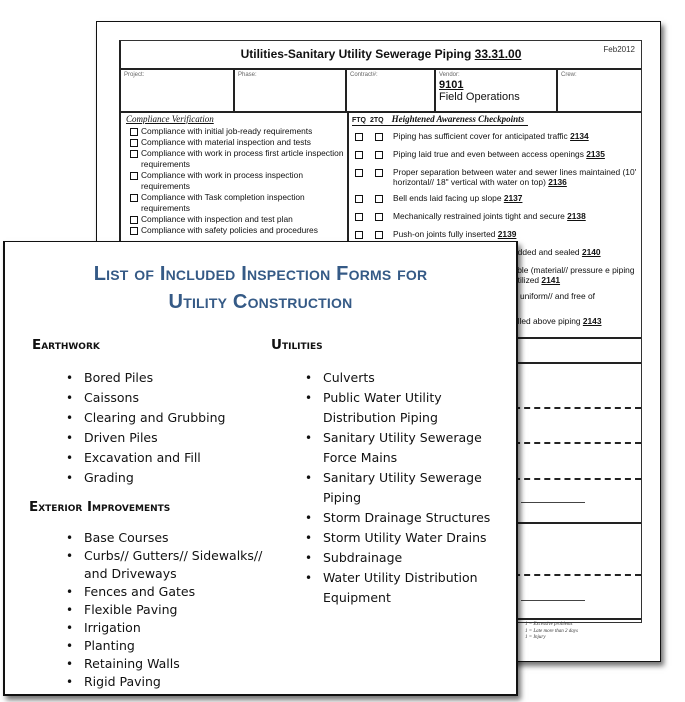  What do you see at coordinates (145, 398) in the screenshot?
I see `list-item: • Caissons` at bounding box center [145, 398].